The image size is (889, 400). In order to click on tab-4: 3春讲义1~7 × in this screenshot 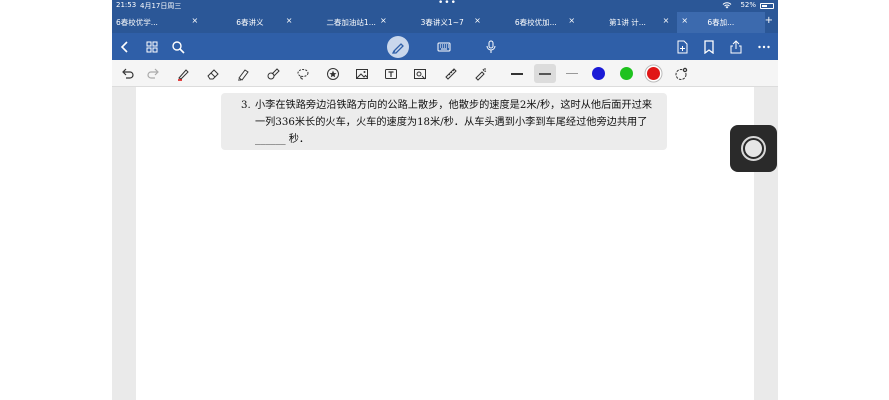, I will do `click(442, 22)`.